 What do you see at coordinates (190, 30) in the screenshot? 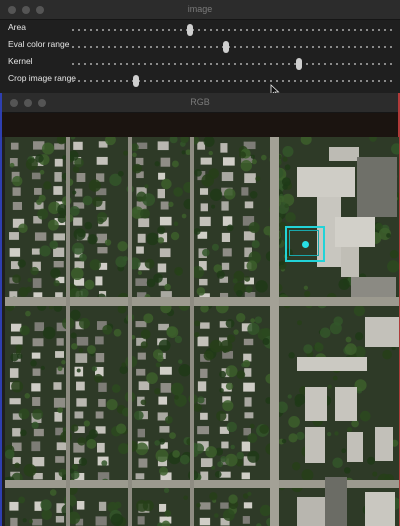
I see `area-slider-thumb` at bounding box center [190, 30].